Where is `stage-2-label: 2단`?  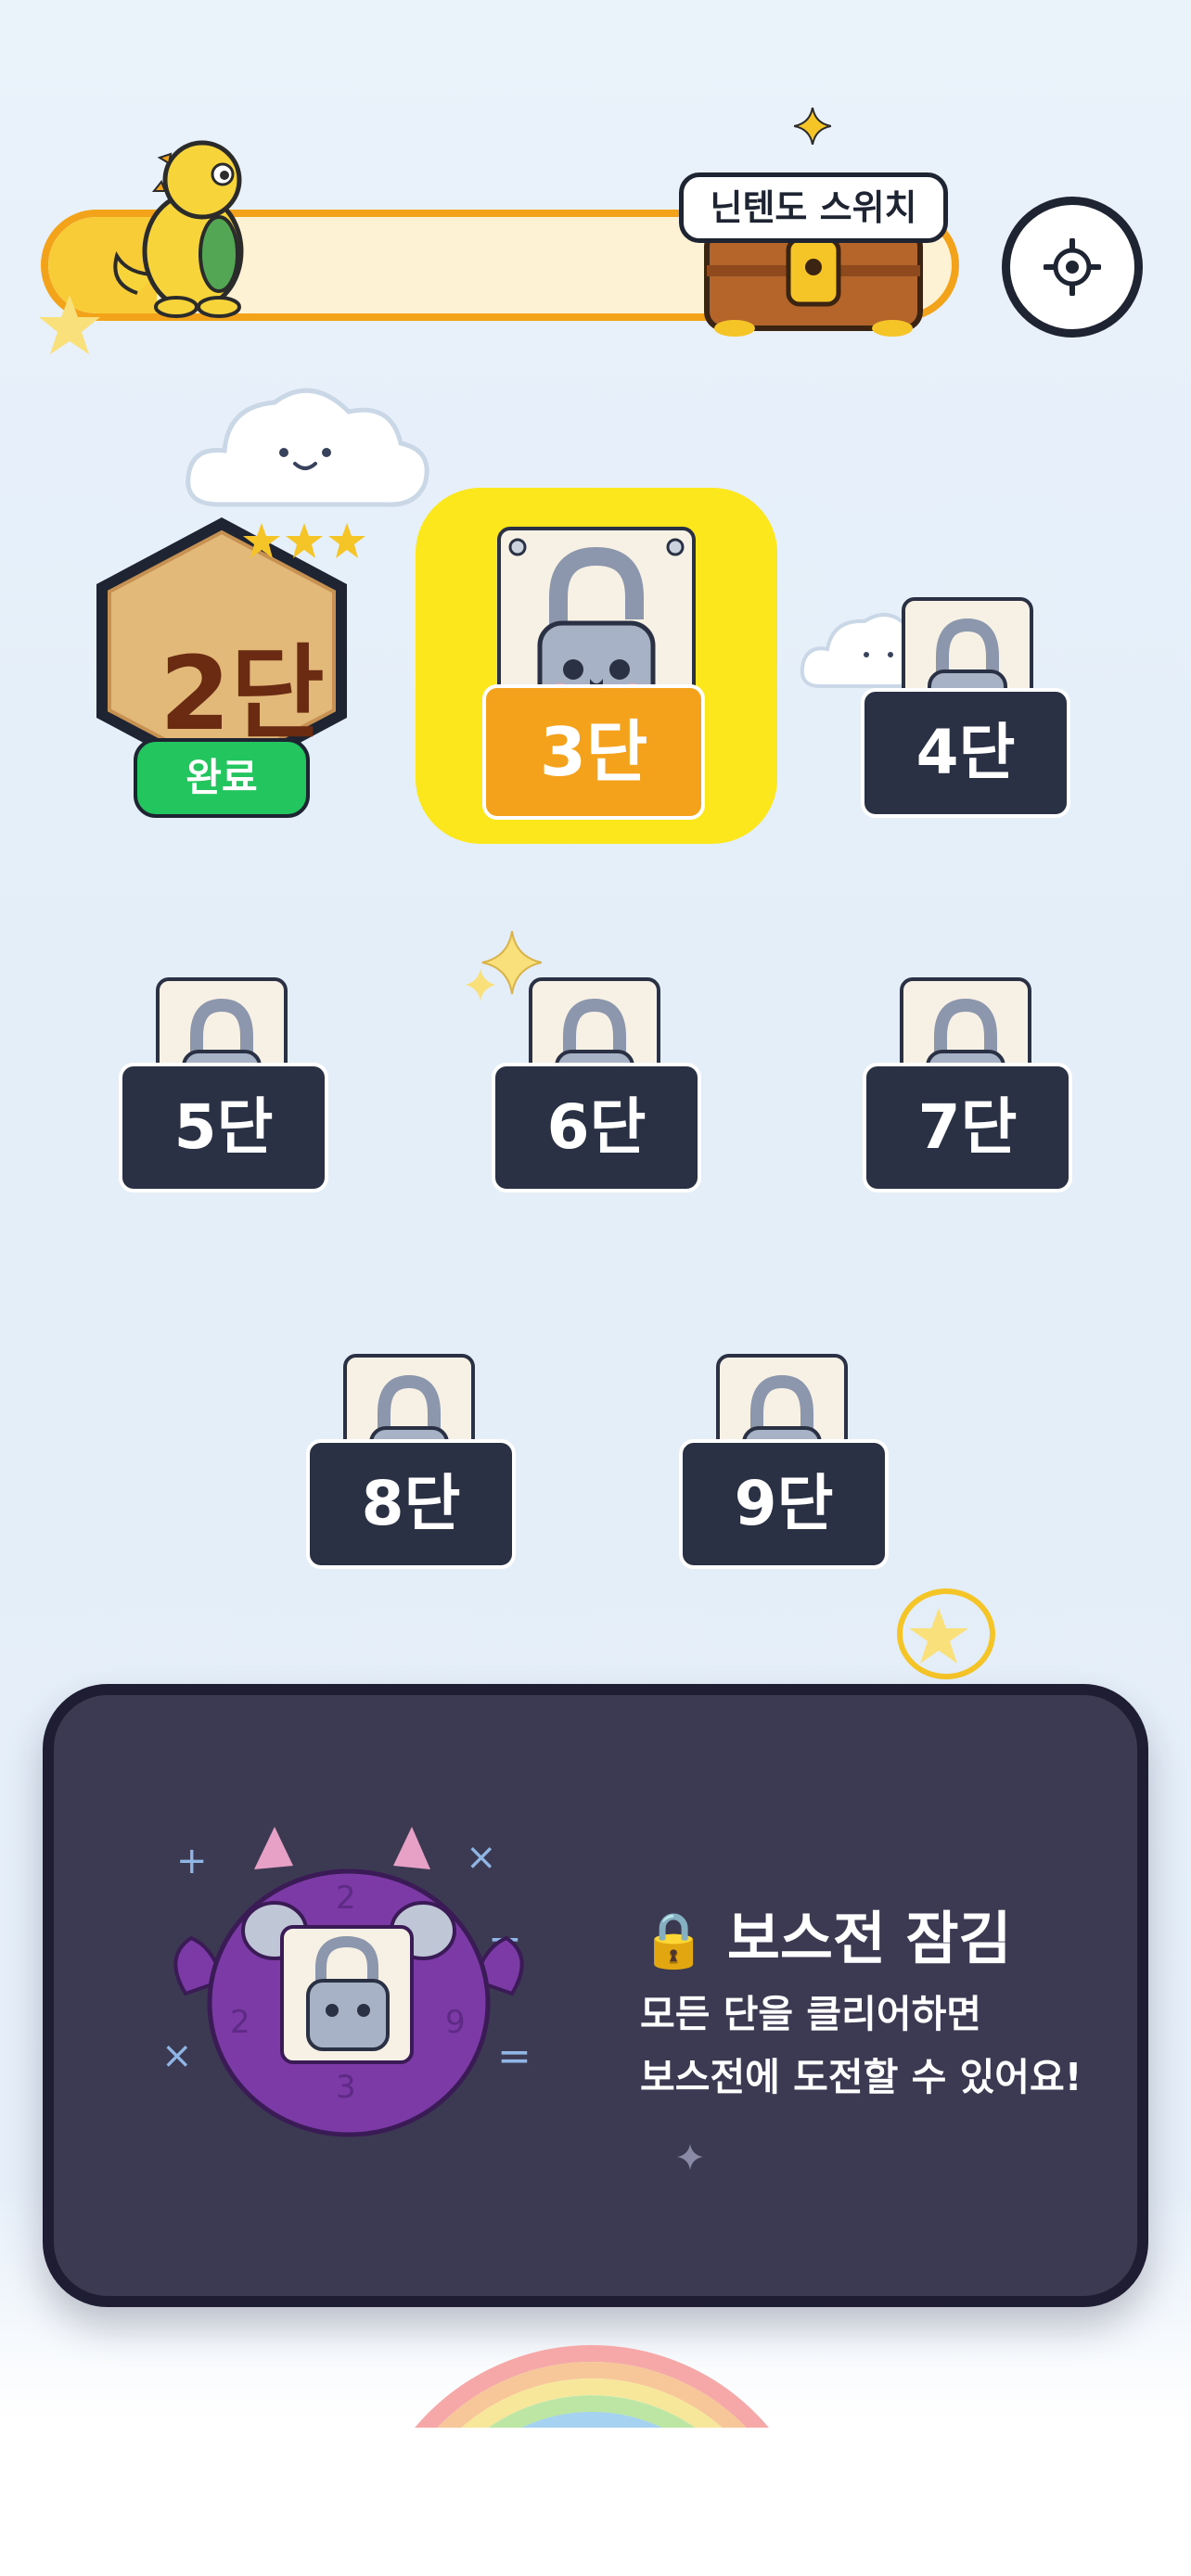
stage-2-label: 2단 is located at coordinates (242, 693).